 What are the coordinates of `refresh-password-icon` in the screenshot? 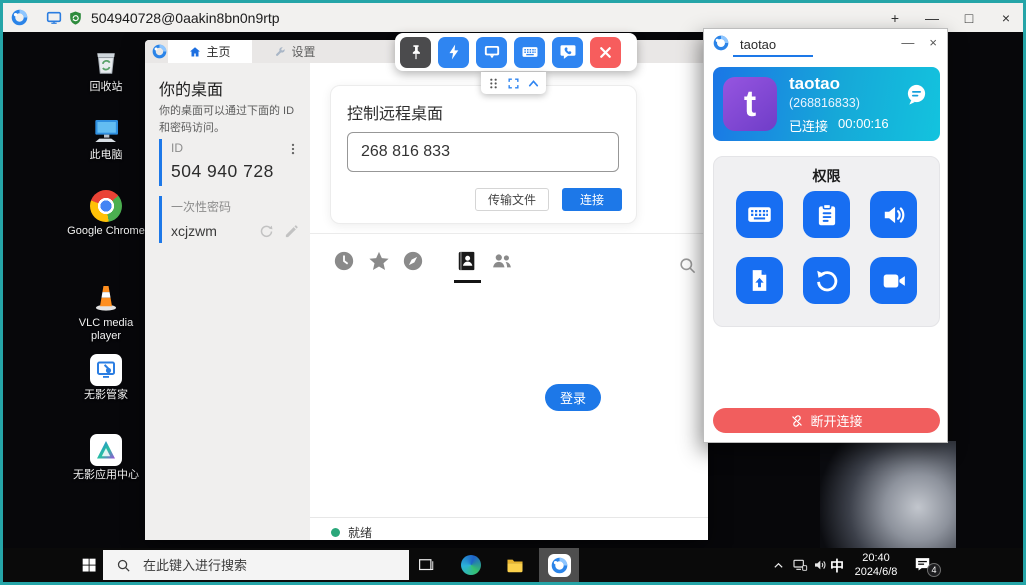 It's located at (266, 231).